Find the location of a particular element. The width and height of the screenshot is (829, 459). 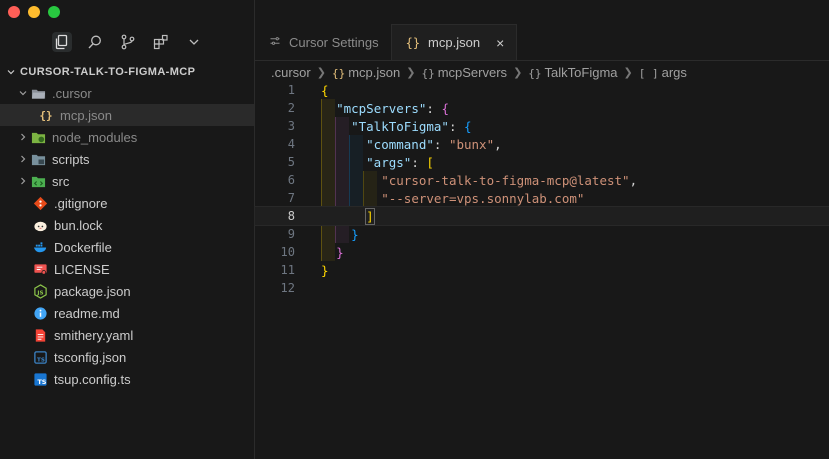

code-text: "--server=vps.sonnylab.com" is located at coordinates (483, 198).